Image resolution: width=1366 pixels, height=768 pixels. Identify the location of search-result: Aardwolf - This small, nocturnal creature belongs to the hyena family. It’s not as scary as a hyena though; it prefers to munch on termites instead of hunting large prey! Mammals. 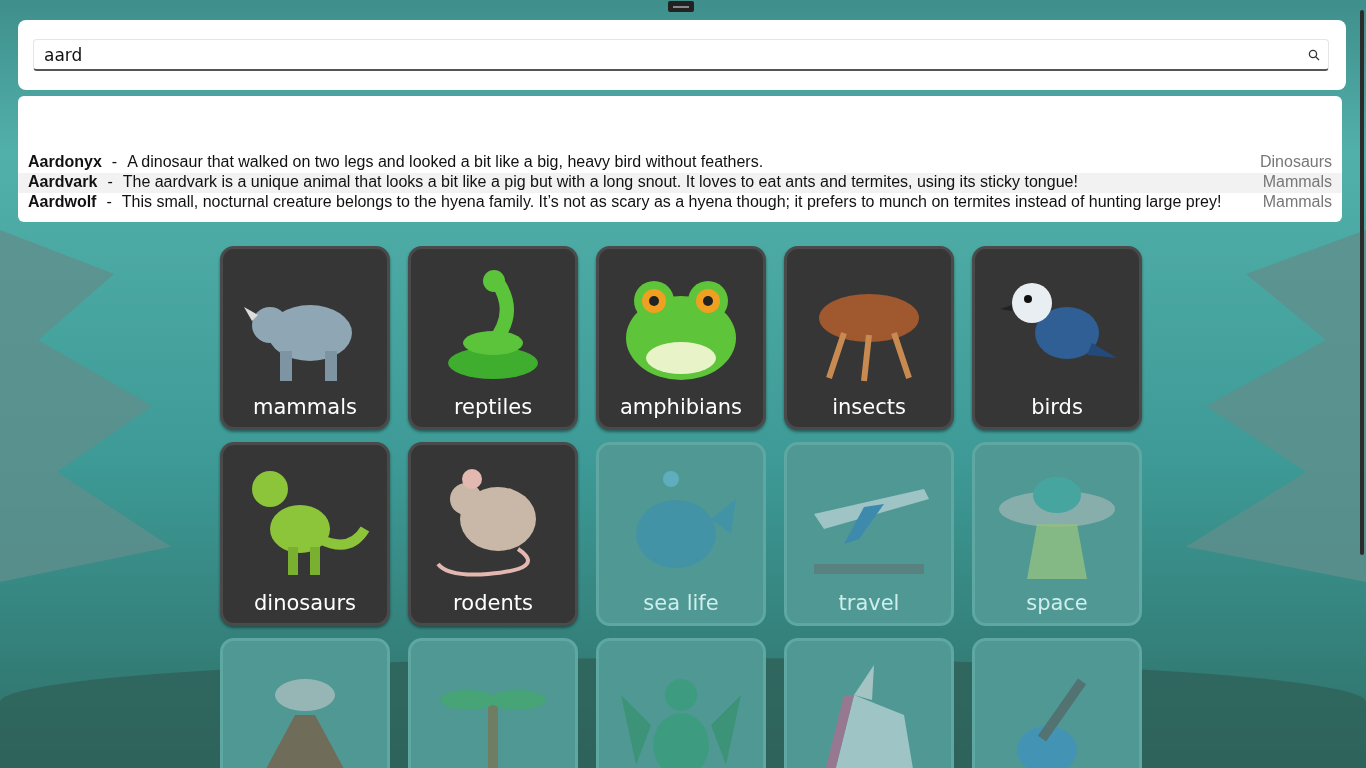
(680, 203).